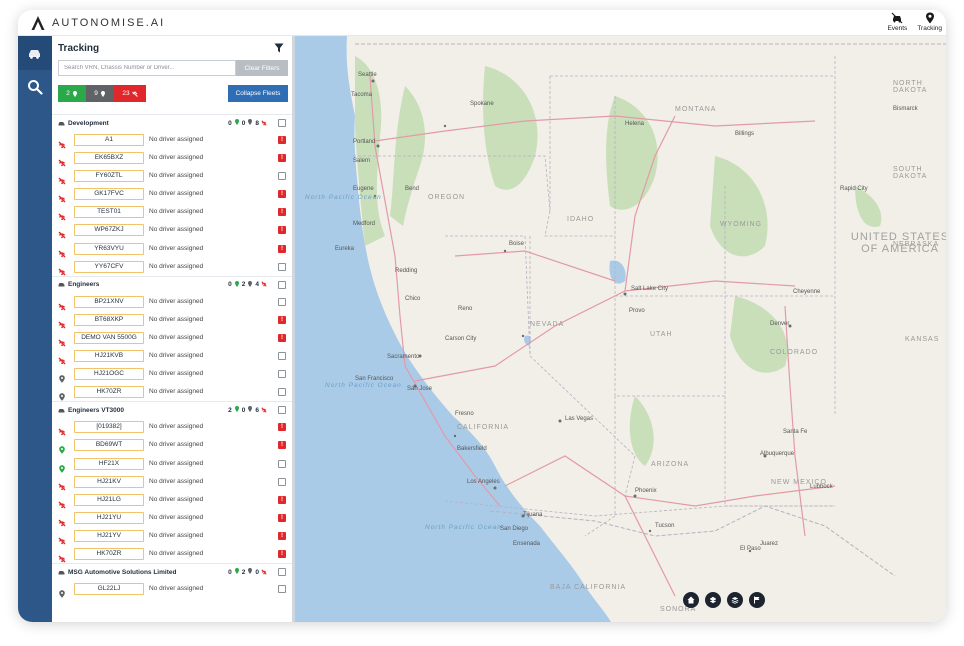 The height and width of the screenshot is (646, 964). Describe the element at coordinates (413, 299) in the screenshot. I see `city-label: Chico` at that location.